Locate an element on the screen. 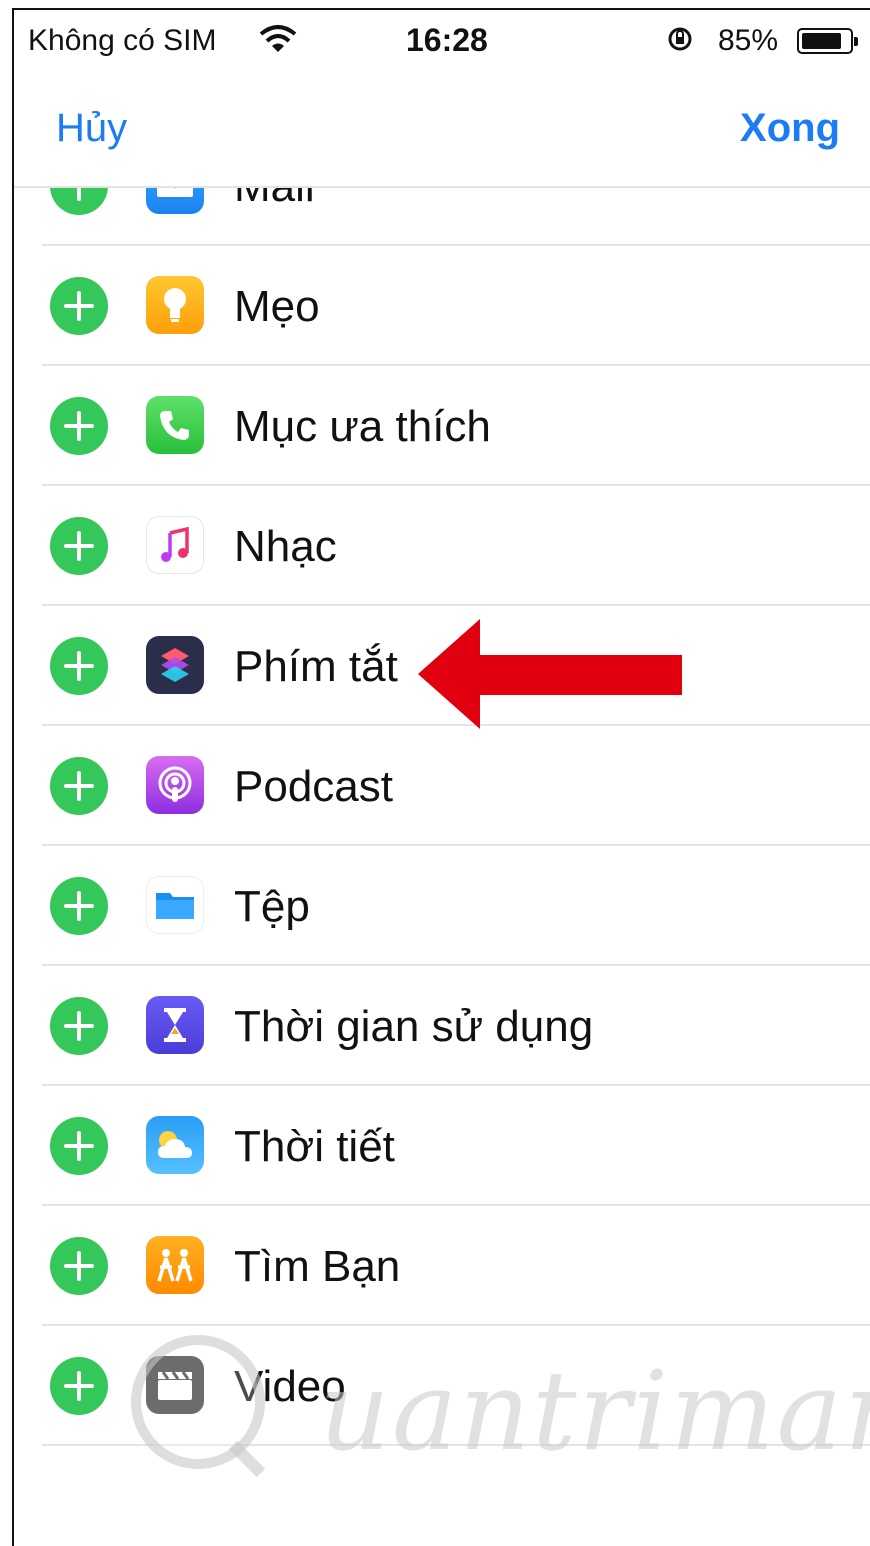  app-label: Mục ưa thích is located at coordinates (362, 426).